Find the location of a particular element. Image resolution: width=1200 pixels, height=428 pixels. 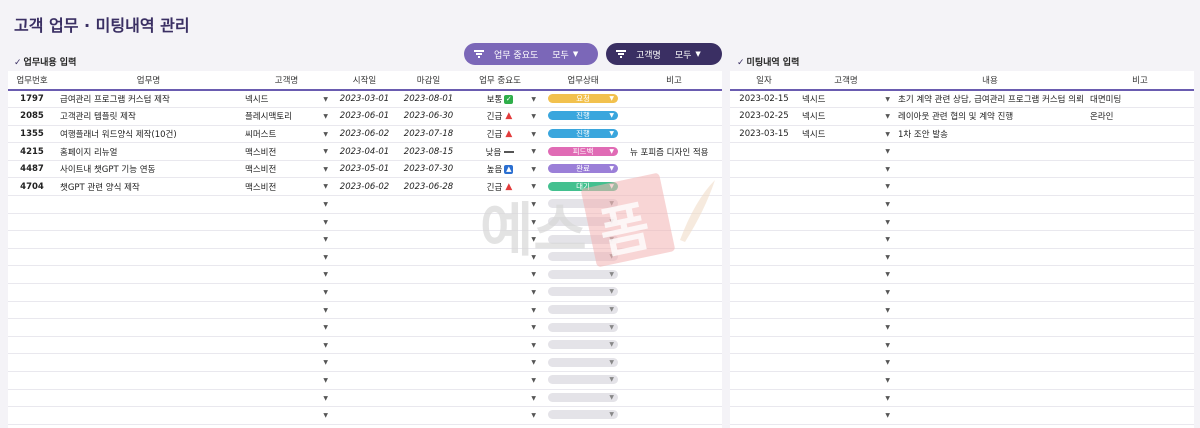

task-customer-cell: 맥스비전 ▼ is located at coordinates (286, 151).